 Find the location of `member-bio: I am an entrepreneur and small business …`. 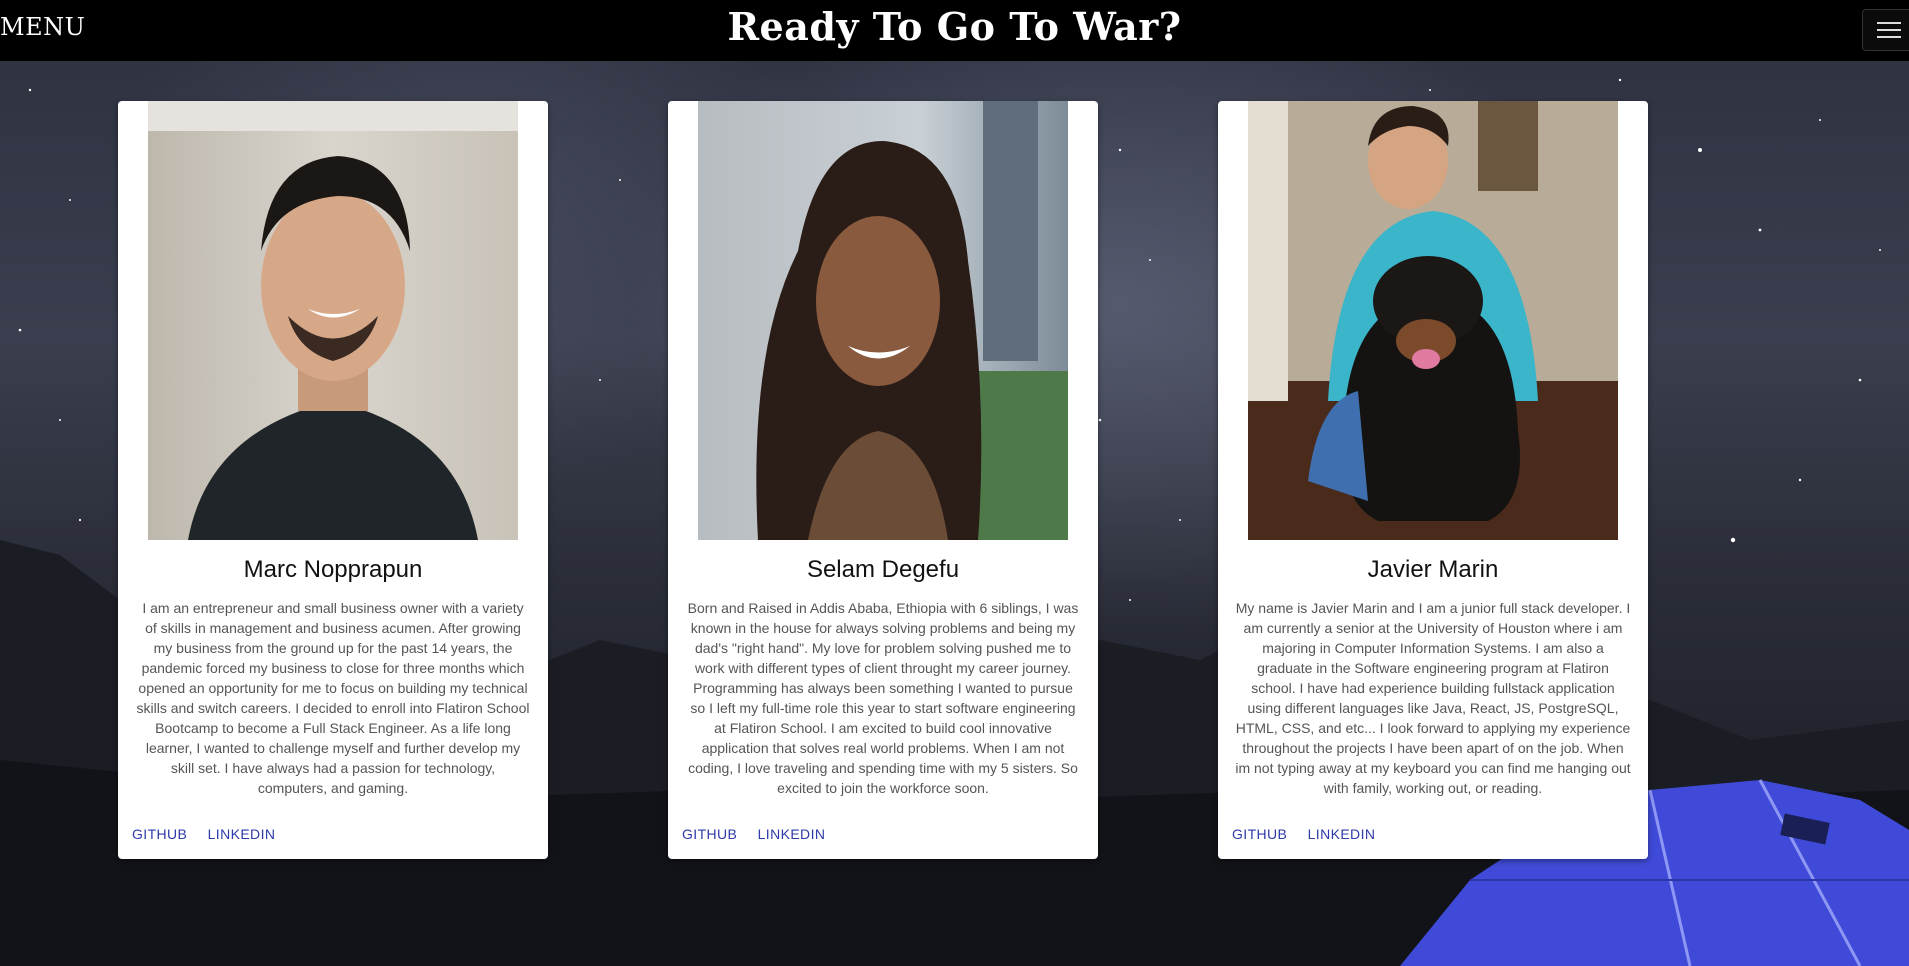

member-bio: I am an entrepreneur and small business … is located at coordinates (333, 698).